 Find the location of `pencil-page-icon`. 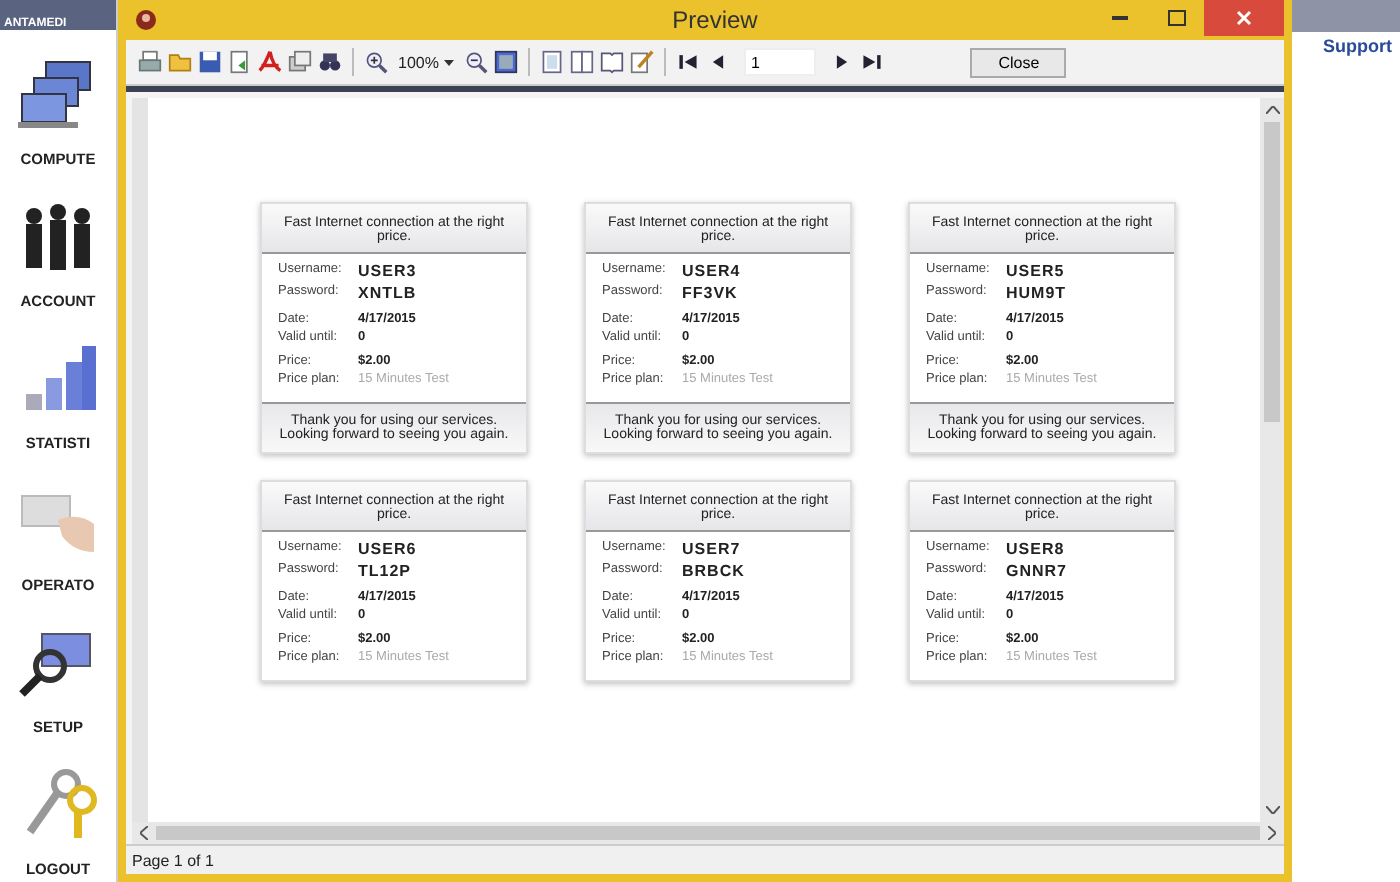

pencil-page-icon is located at coordinates (642, 62).